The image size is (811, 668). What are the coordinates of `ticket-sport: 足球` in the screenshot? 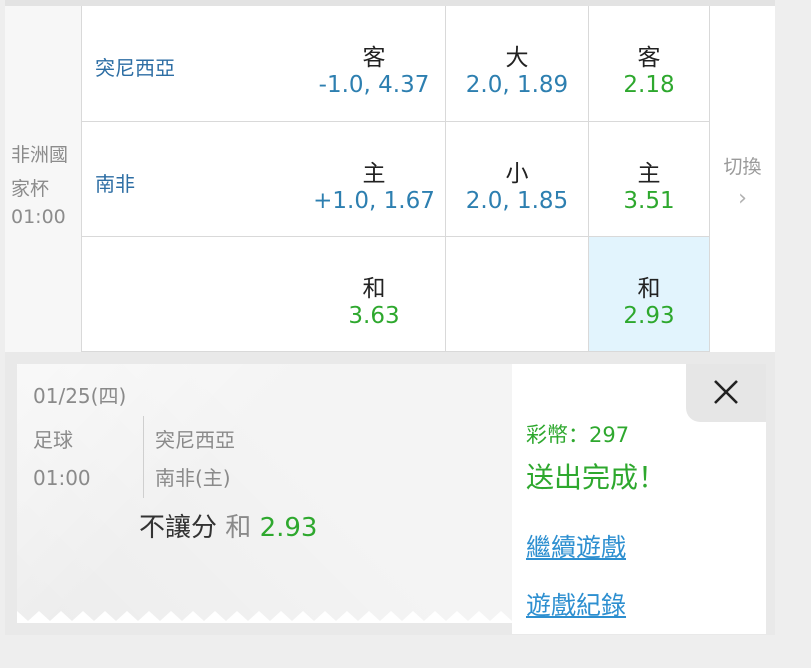 It's located at (53, 440).